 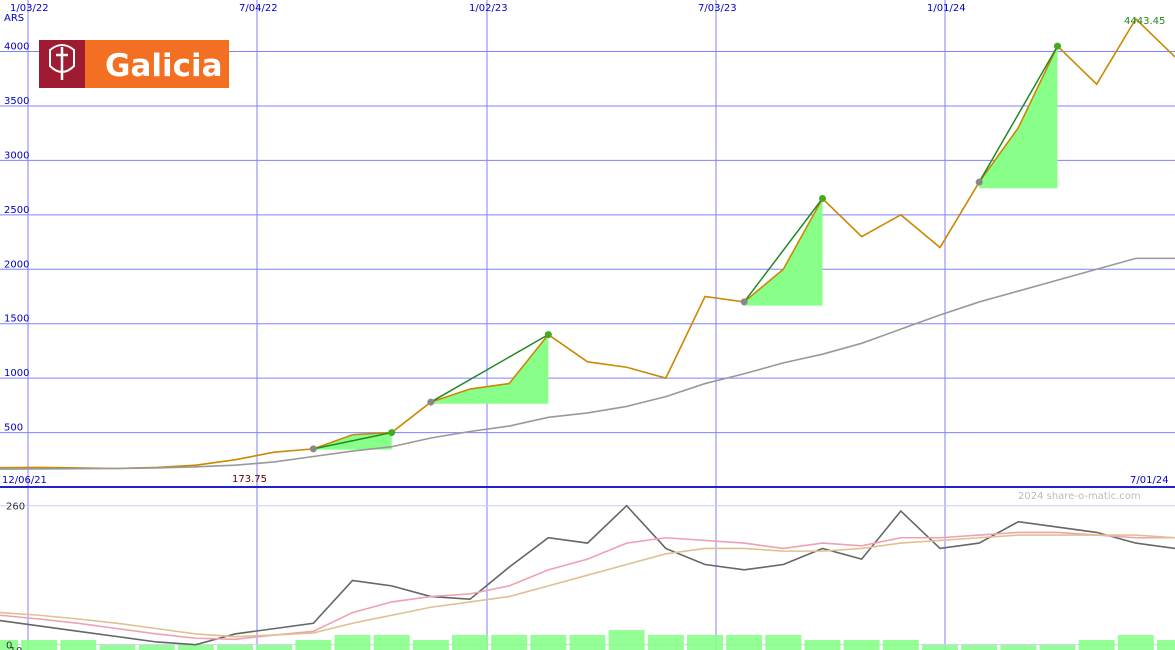 What do you see at coordinates (1144, 21) in the screenshot?
I see `last-price-label: 4443.45` at bounding box center [1144, 21].